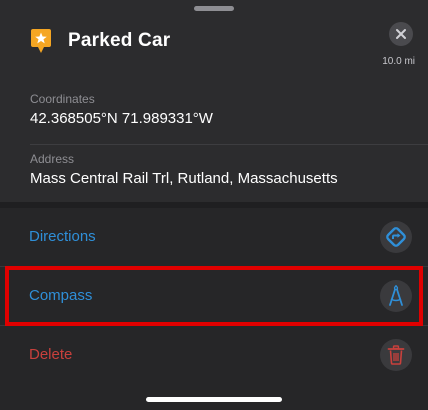  I want to click on delete-label: Delete, so click(51, 354).